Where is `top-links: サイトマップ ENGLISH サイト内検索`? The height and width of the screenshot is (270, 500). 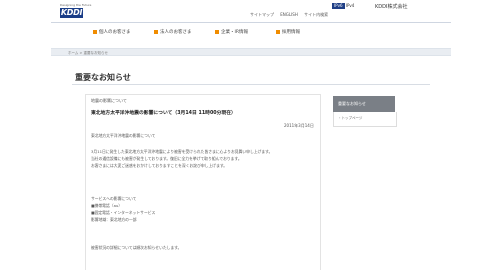
top-links: サイトマップ ENGLISH サイト内検索 is located at coordinates (291, 15).